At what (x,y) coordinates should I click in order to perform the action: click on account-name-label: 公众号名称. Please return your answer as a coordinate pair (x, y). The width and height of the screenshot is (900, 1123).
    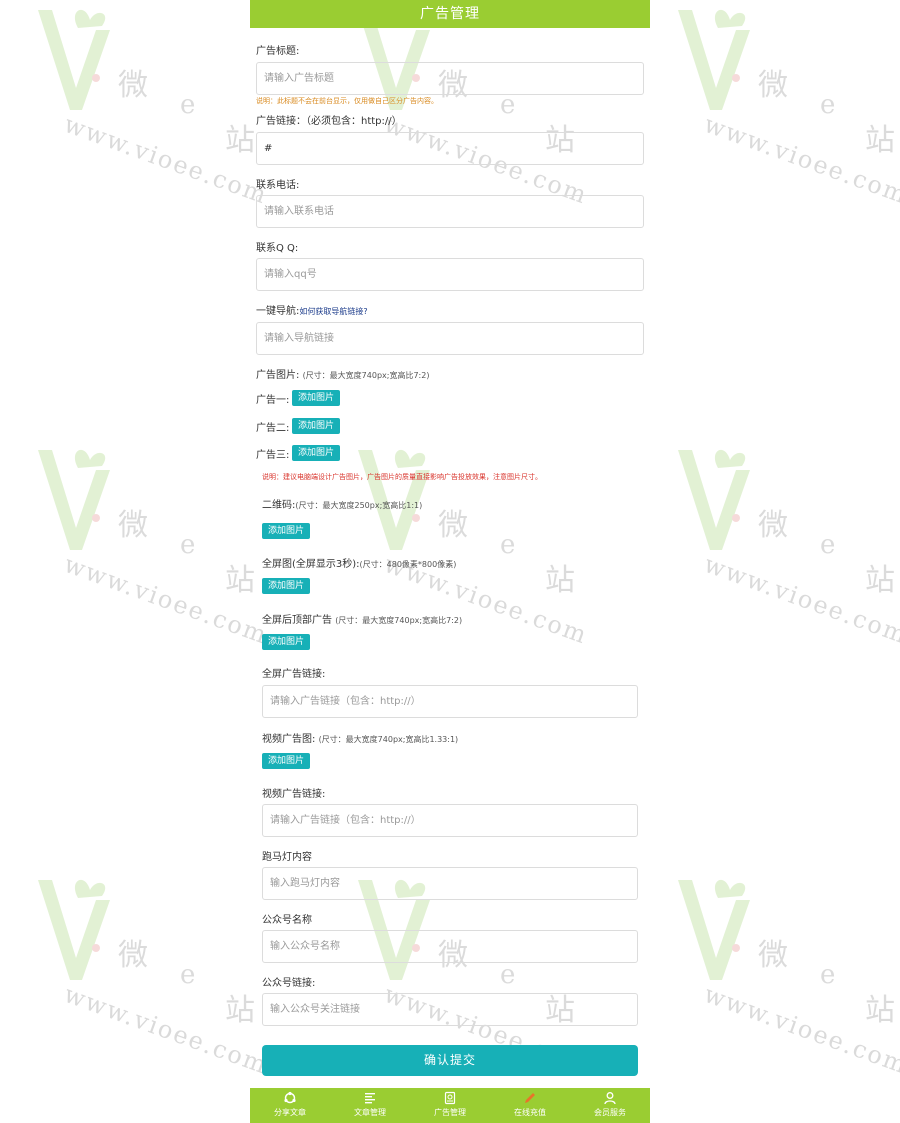
    Looking at the image, I should click on (287, 920).